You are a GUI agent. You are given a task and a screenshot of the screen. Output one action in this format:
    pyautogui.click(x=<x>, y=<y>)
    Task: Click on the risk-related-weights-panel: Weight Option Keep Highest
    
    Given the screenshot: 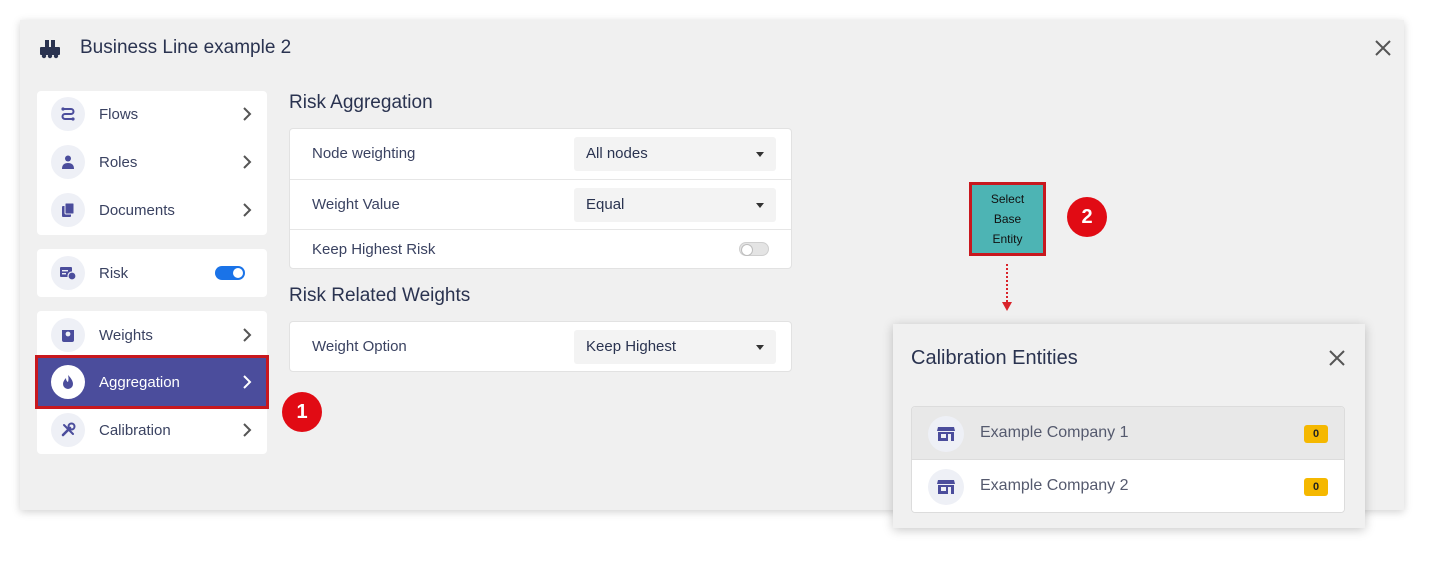 What is the action you would take?
    pyautogui.click(x=540, y=346)
    